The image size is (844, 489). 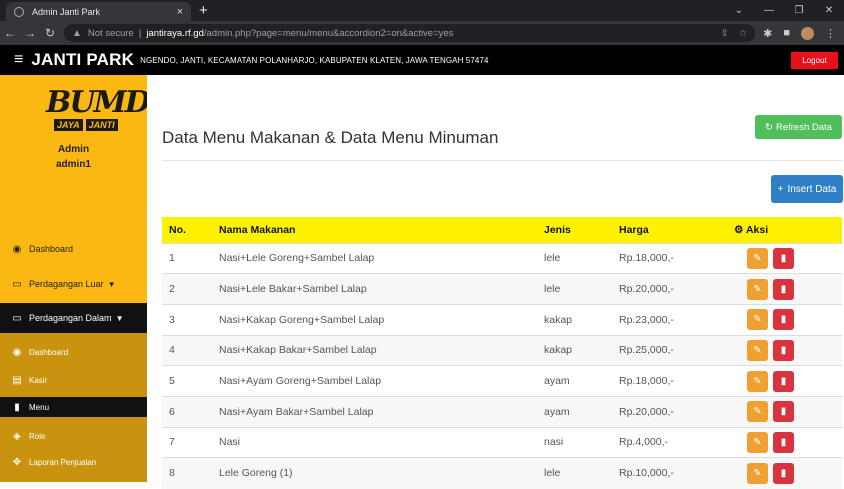 What do you see at coordinates (739, 10) in the screenshot?
I see `tab-search-icon: ⌄` at bounding box center [739, 10].